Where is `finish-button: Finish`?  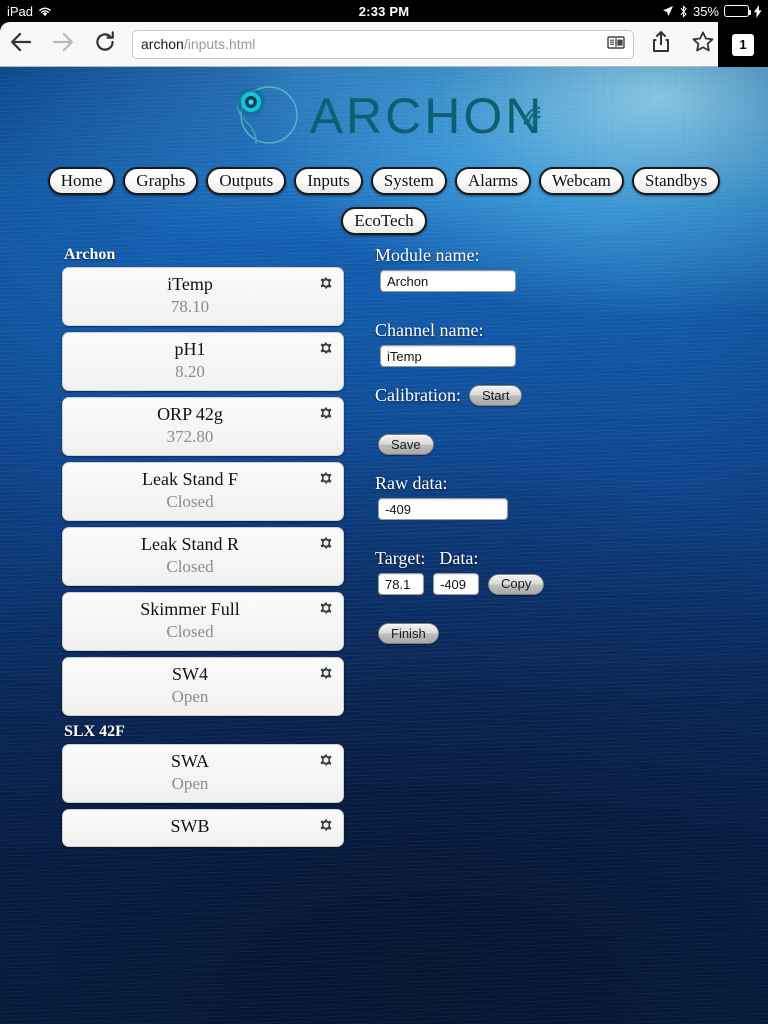 finish-button: Finish is located at coordinates (408, 633).